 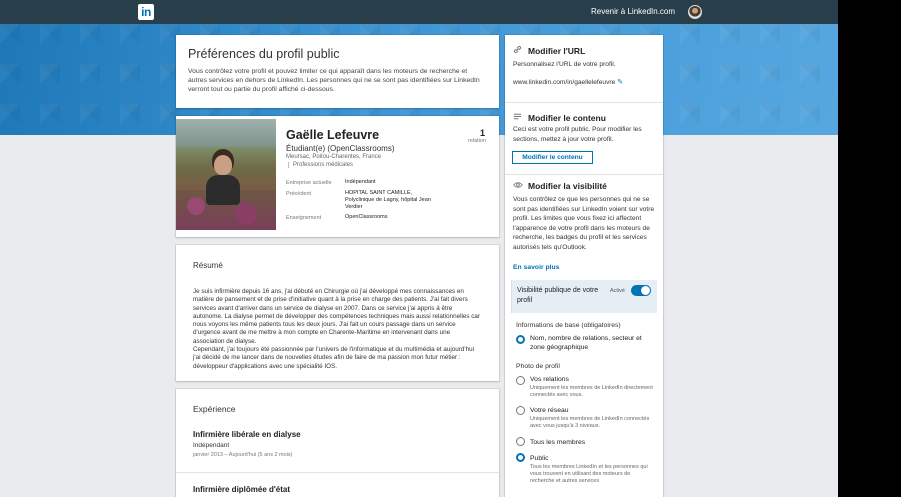 I want to click on photo-option-label: Vos relations, so click(x=549, y=379).